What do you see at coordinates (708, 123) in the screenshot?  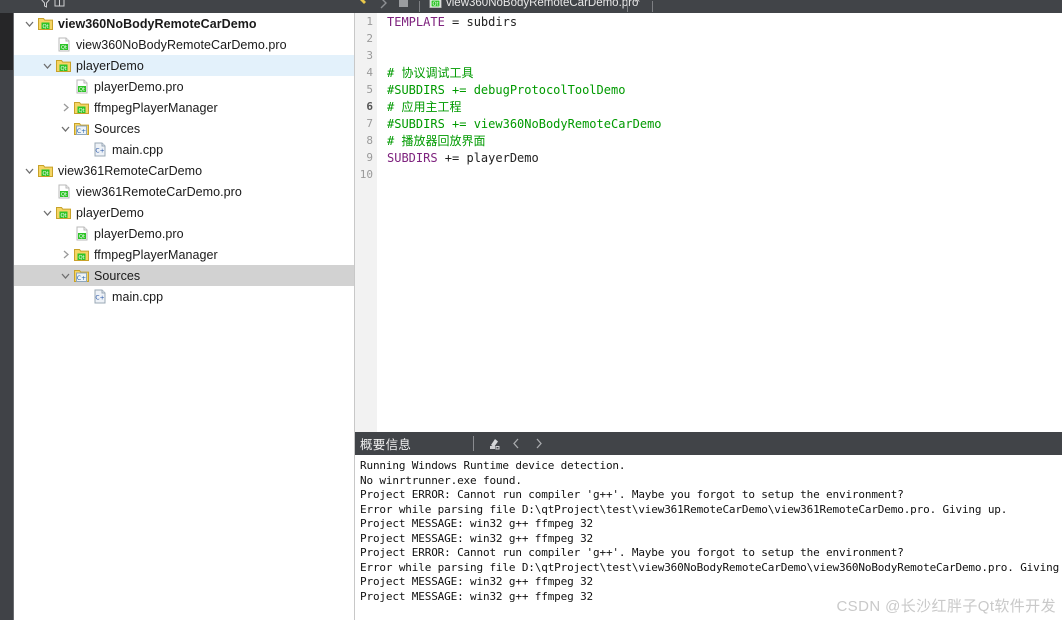 I see `code-line: 7 #SUBDIRS += view360NoBodyRemoteCarDemo` at bounding box center [708, 123].